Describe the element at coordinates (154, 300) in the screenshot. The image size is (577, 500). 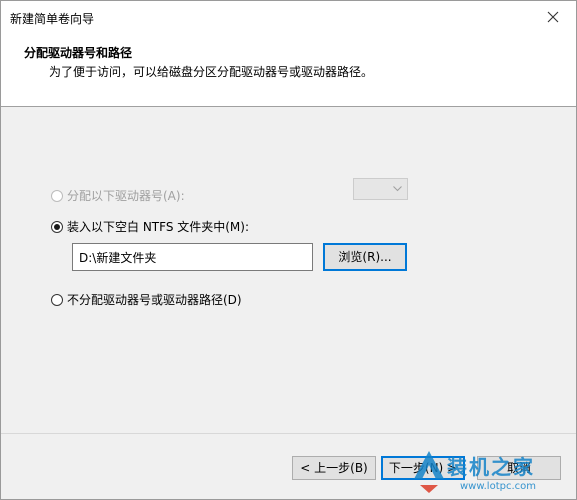
I see `no-assign-label: 不分配驱动器号或驱动器路径(D)` at that location.